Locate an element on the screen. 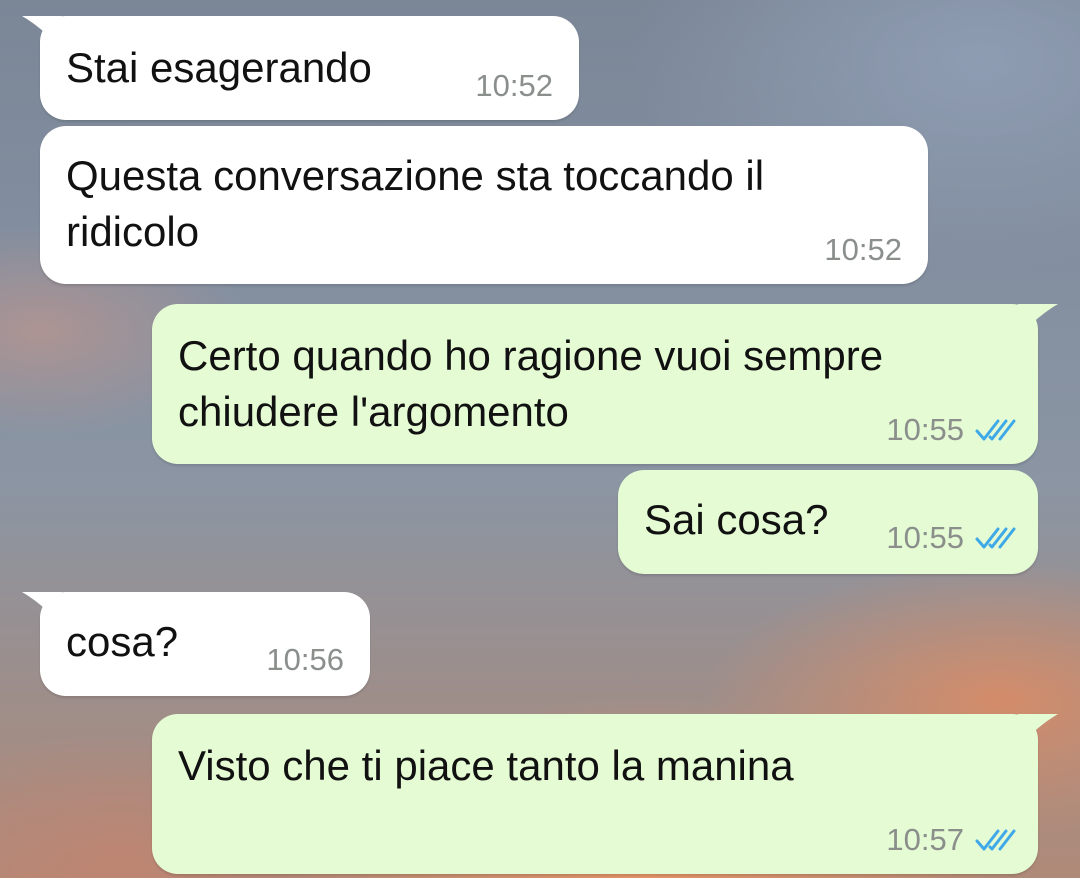 The image size is (1080, 878). message-bubble-outgoing: Sai cosa? 10:55 is located at coordinates (828, 522).